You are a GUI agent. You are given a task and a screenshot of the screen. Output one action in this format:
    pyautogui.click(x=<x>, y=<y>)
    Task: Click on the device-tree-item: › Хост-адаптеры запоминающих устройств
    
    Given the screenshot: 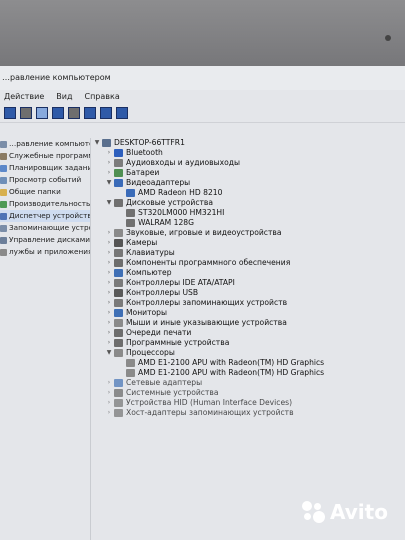 What is the action you would take?
    pyautogui.click(x=248, y=413)
    